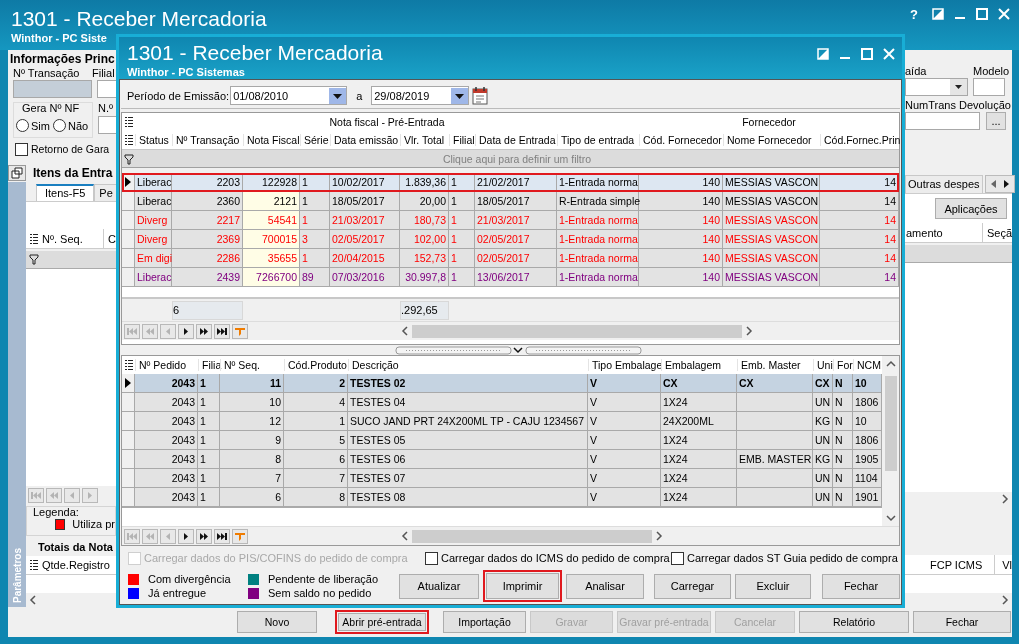  What do you see at coordinates (502, 478) in the screenshot?
I see `table-row: 2043 1 7 7 TESTES 07 V 1X24 UN N 1104` at bounding box center [502, 478].